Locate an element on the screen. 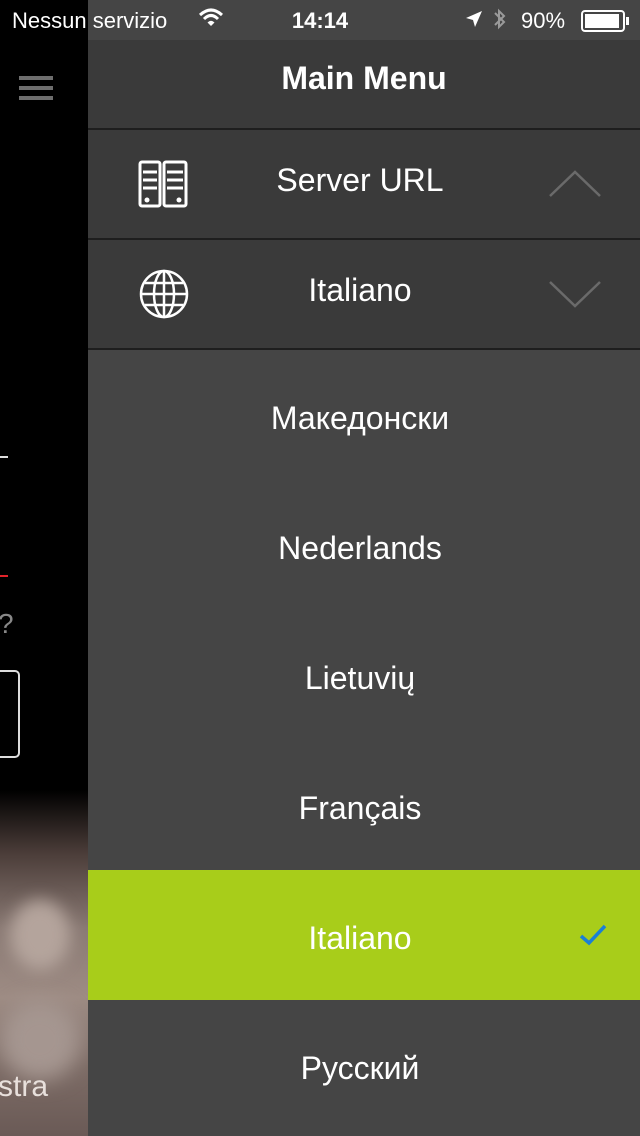 The height and width of the screenshot is (1136, 640). language-option-french: Français is located at coordinates (364, 805).